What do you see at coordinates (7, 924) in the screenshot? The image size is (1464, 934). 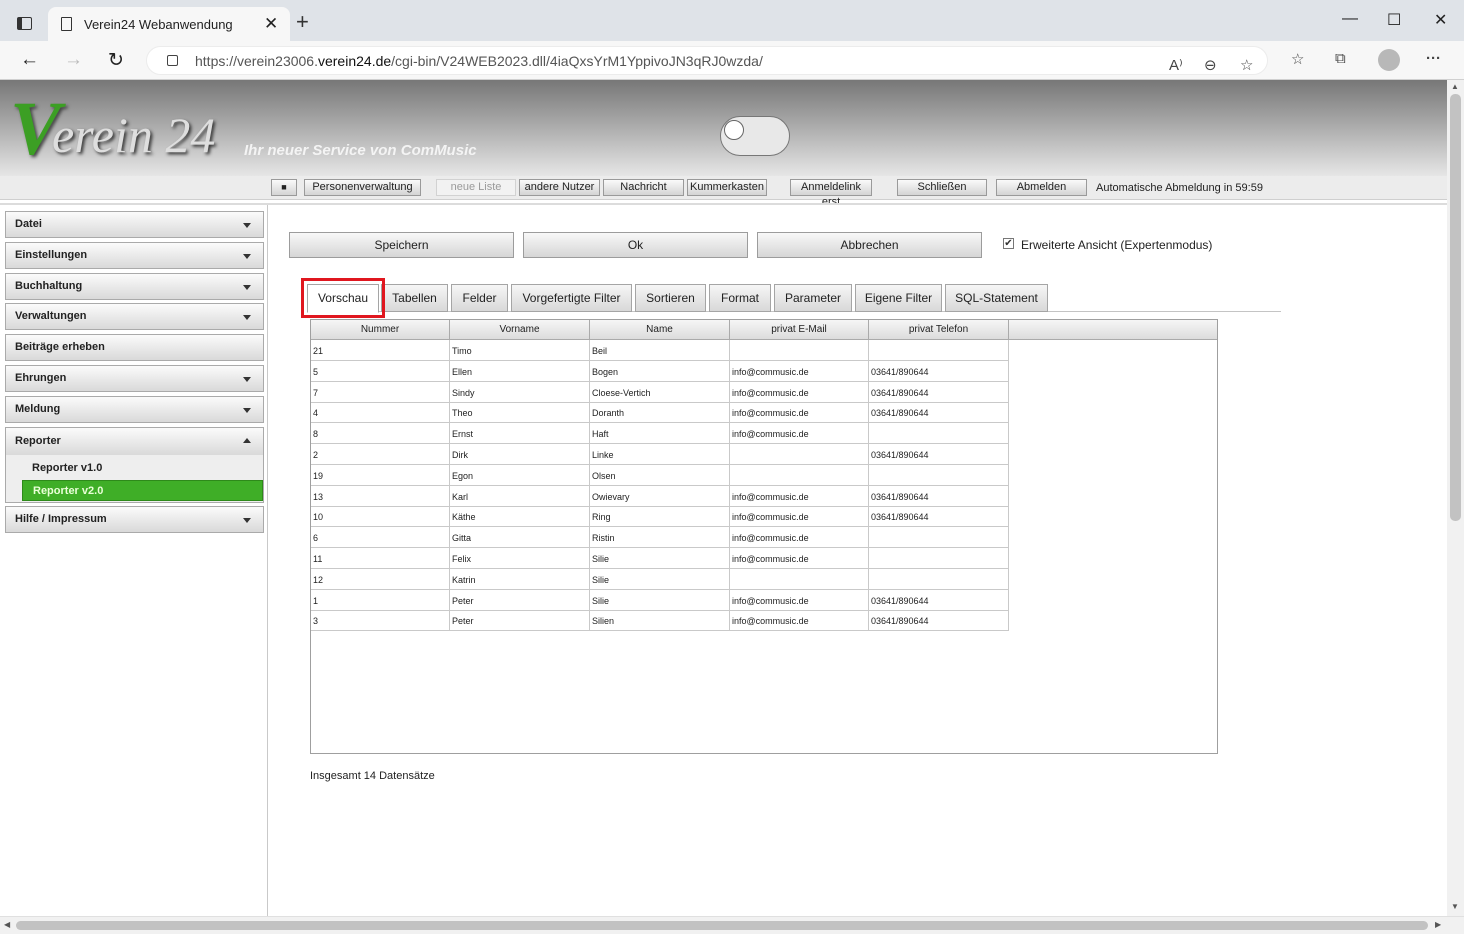 I see `scroll-left-icon: ◀` at bounding box center [7, 924].